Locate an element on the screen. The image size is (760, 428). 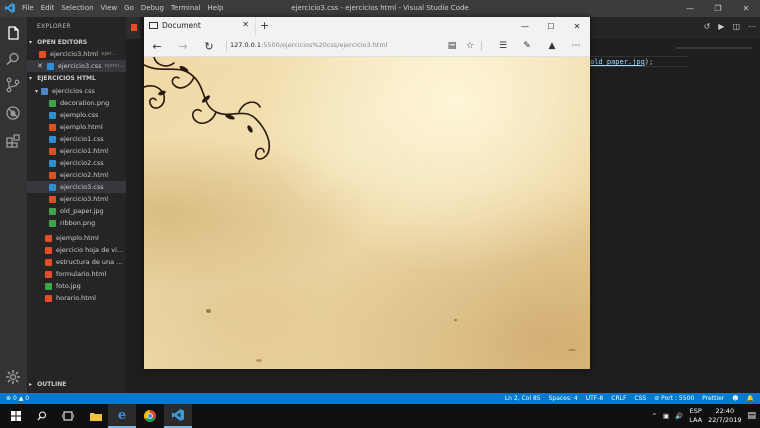
taskbar-search-icon is located at coordinates (42, 416).